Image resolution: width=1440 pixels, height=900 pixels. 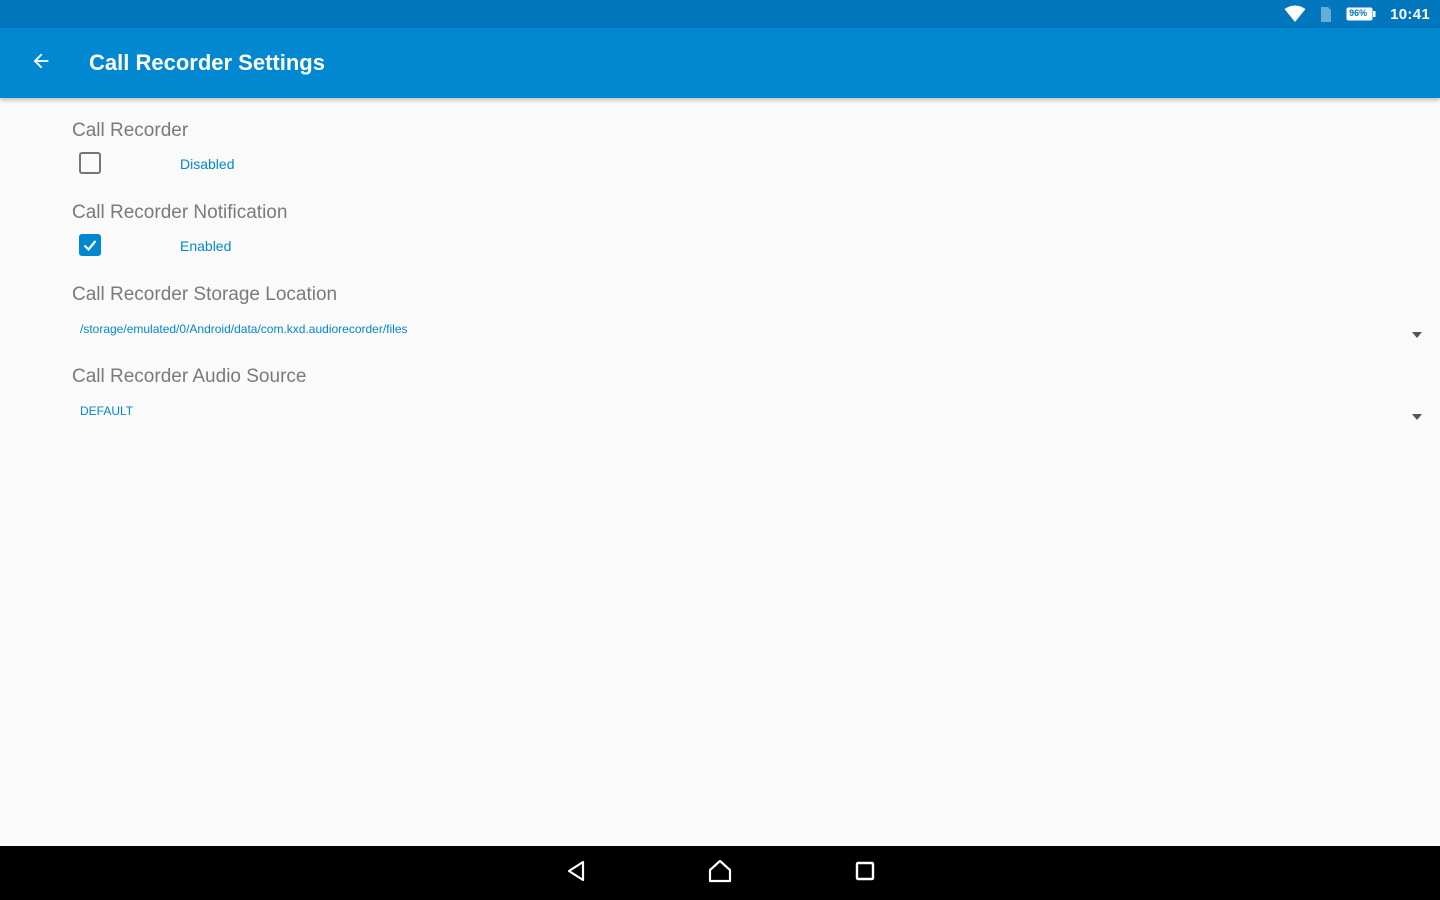 What do you see at coordinates (1295, 14) in the screenshot?
I see `wifi-icon` at bounding box center [1295, 14].